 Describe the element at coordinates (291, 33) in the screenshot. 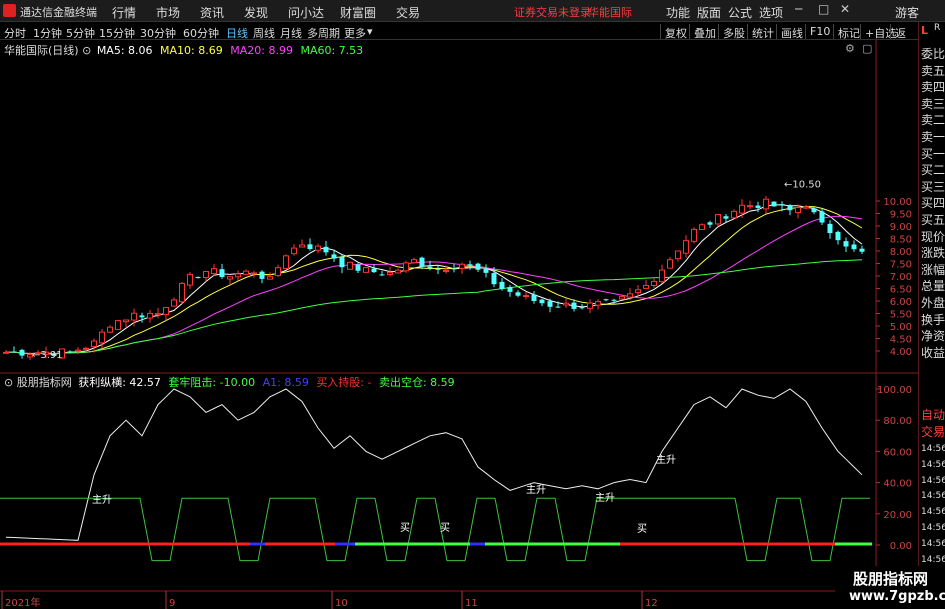

I see `period-monthly: 月线` at that location.